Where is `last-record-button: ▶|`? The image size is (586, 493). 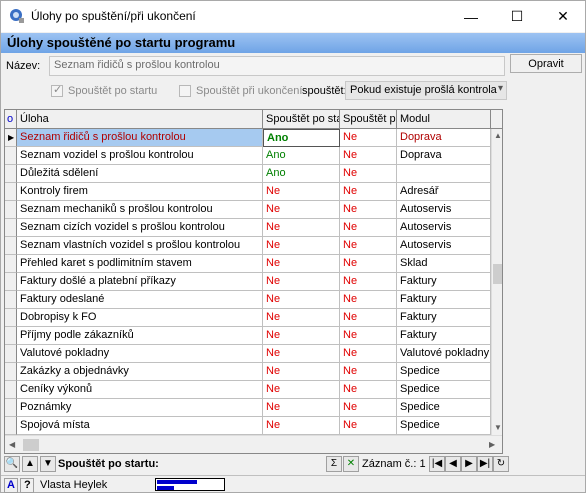
last-record-button: ▶| is located at coordinates (485, 464).